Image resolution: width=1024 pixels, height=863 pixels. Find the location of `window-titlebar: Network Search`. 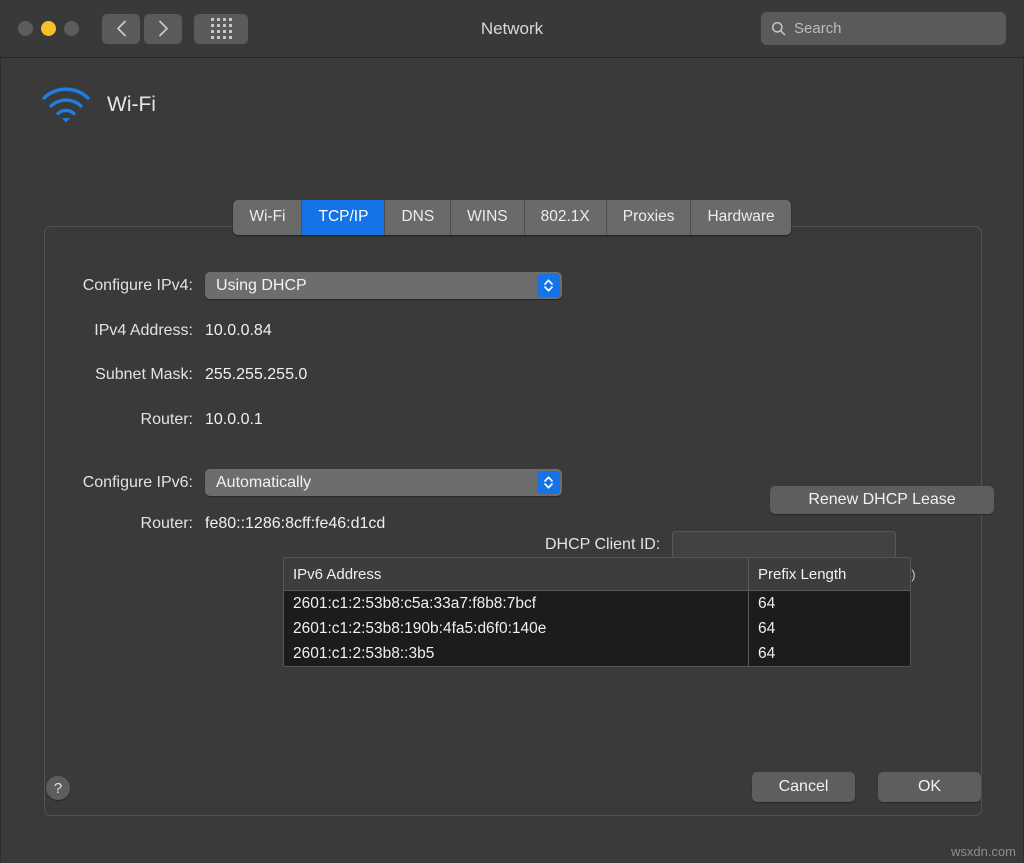

window-titlebar: Network Search is located at coordinates (512, 29).